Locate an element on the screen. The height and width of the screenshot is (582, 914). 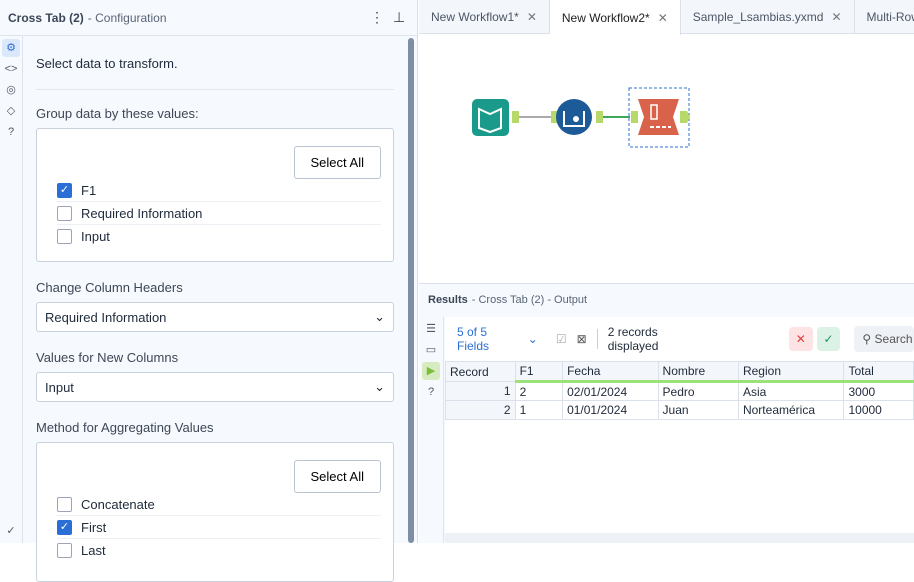
results-title: Results is located at coordinates (448, 300).